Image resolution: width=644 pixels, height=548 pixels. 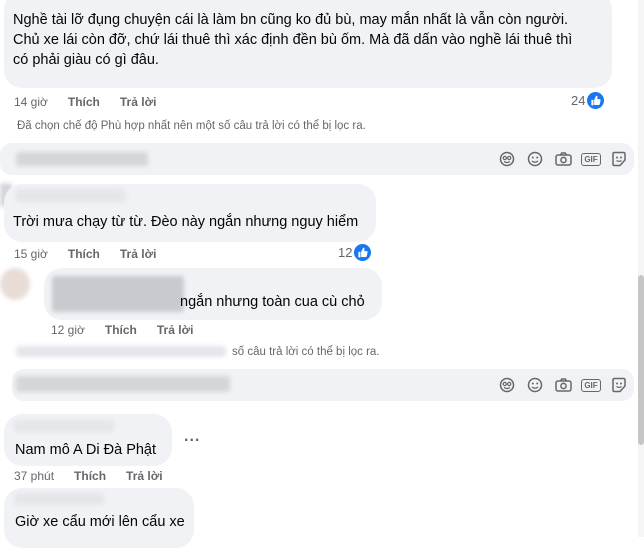 What do you see at coordinates (86, 450) in the screenshot?
I see `comment-text: Nam mô A Di Đà Phật` at bounding box center [86, 450].